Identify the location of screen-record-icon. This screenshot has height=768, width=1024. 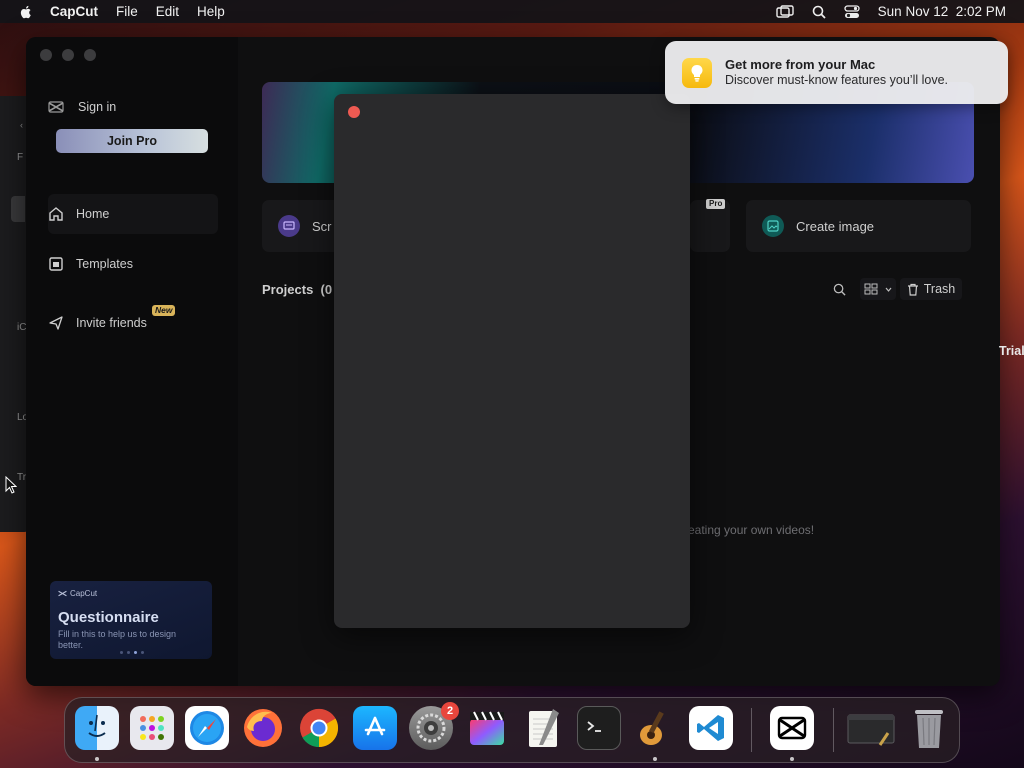
(289, 226).